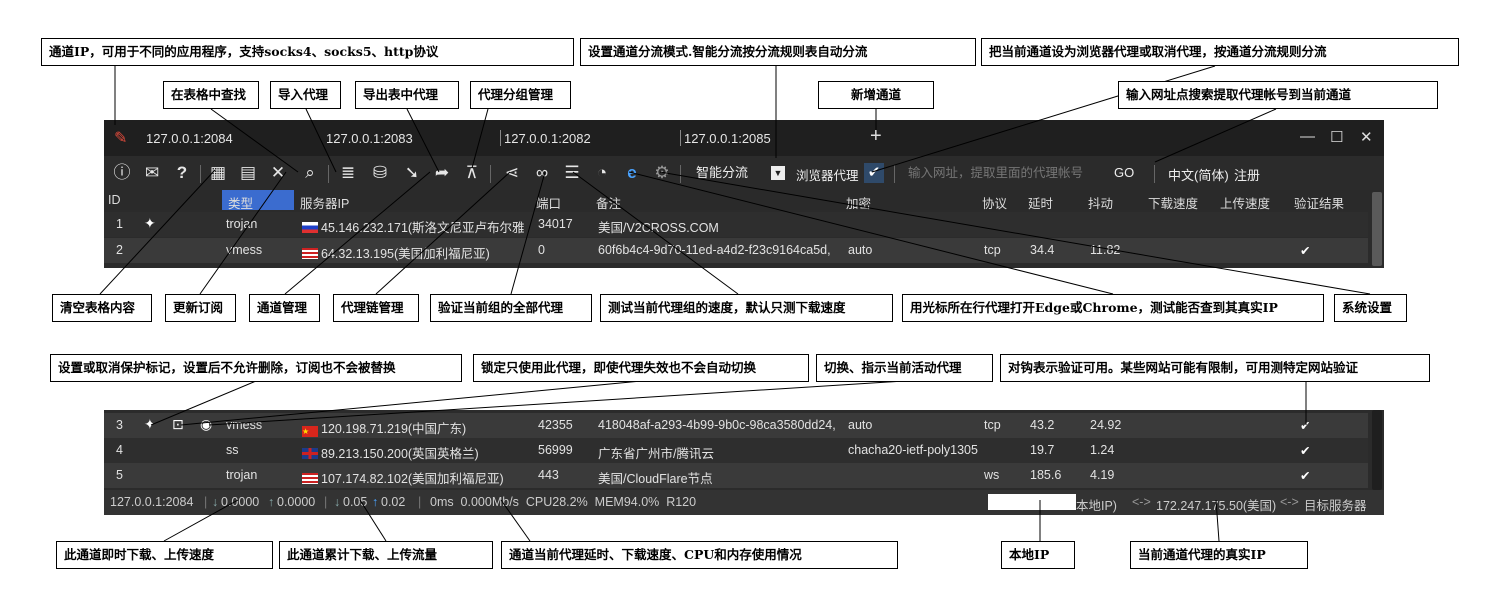 This screenshot has width=1504, height=607. Describe the element at coordinates (122, 173) in the screenshot. I see `info-icon: ⓘ` at that location.